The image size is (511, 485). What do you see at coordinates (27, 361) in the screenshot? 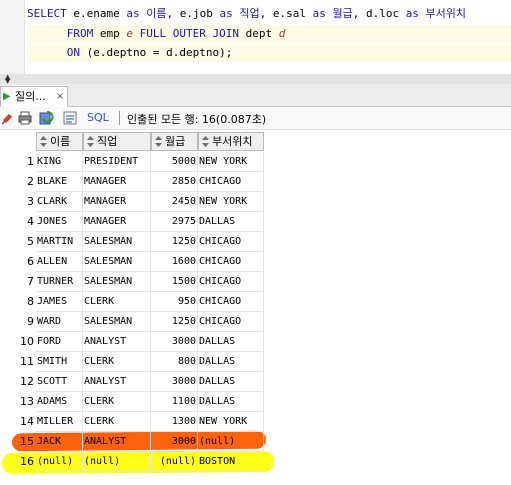
I see `row-number: 11` at bounding box center [27, 361].